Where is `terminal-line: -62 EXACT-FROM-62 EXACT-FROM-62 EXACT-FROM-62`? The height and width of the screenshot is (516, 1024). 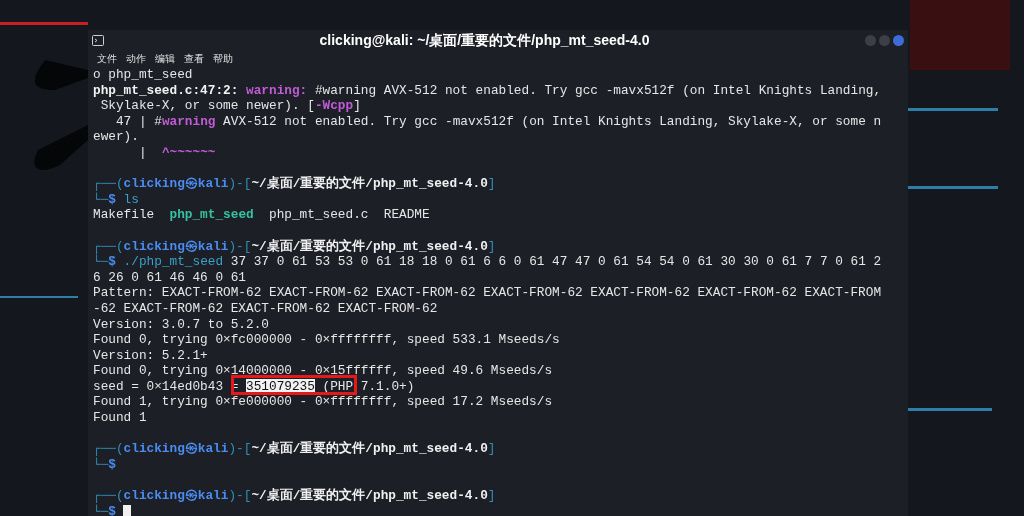
terminal-line: -62 EXACT-FROM-62 EXACT-FROM-62 EXACT-FROM-62 is located at coordinates (265, 308).